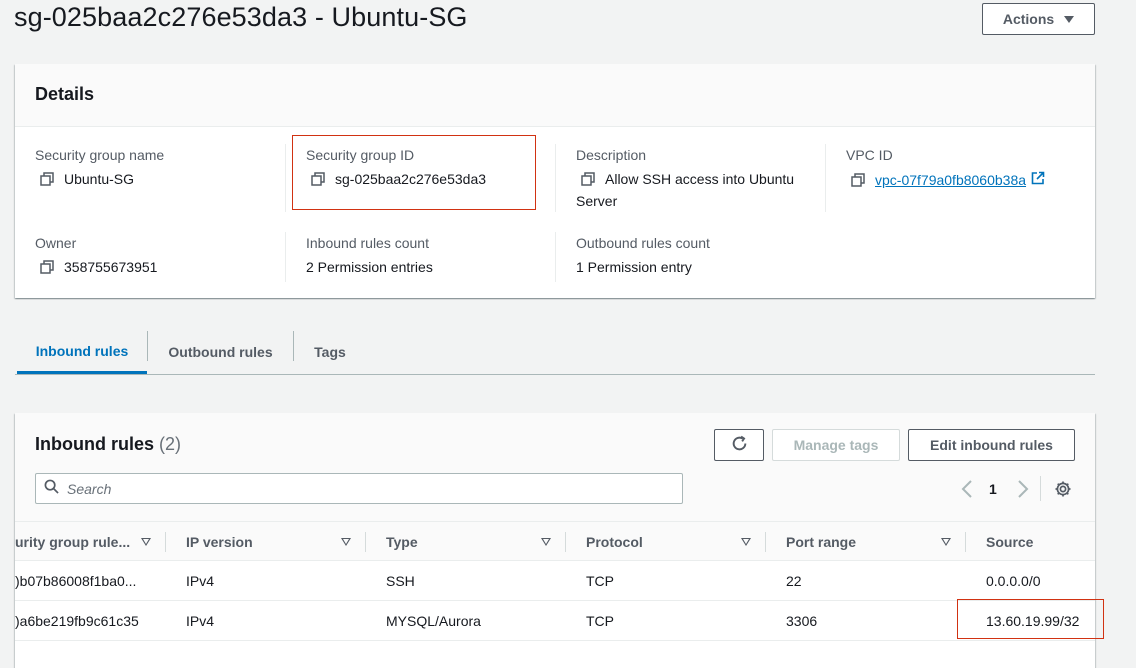 The height and width of the screenshot is (668, 1136). I want to click on refresh-button, so click(739, 445).